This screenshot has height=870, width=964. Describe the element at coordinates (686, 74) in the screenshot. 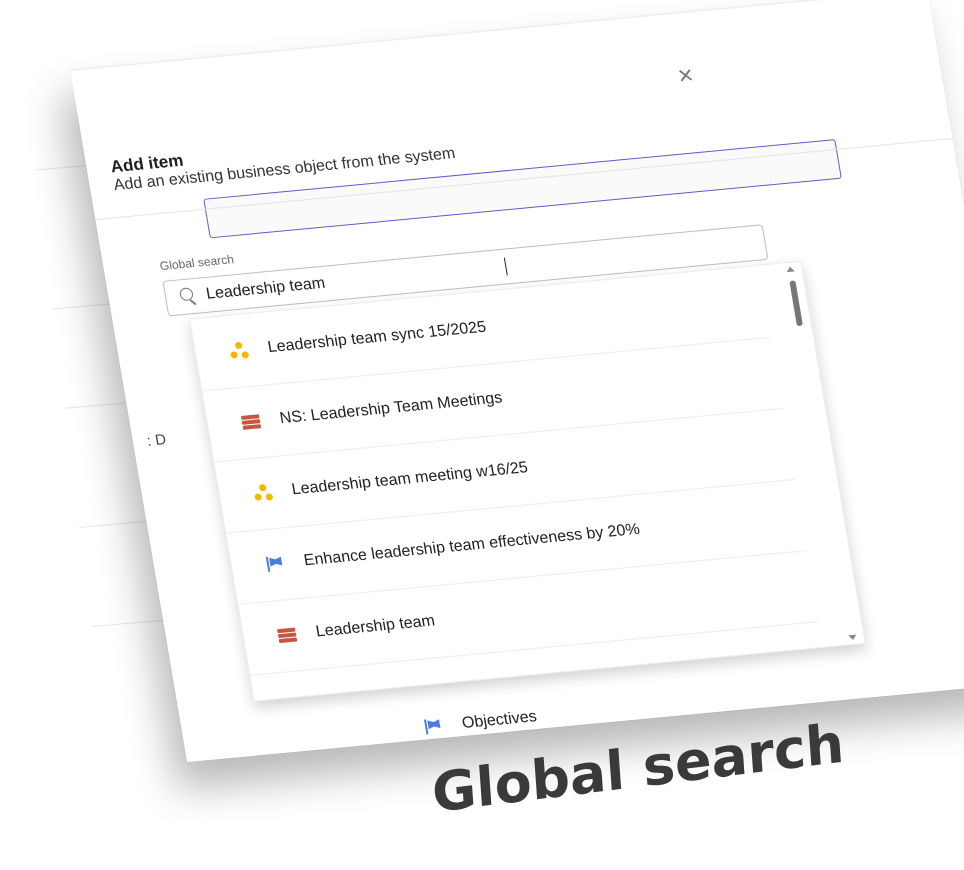

I see `close-icon: ×` at that location.